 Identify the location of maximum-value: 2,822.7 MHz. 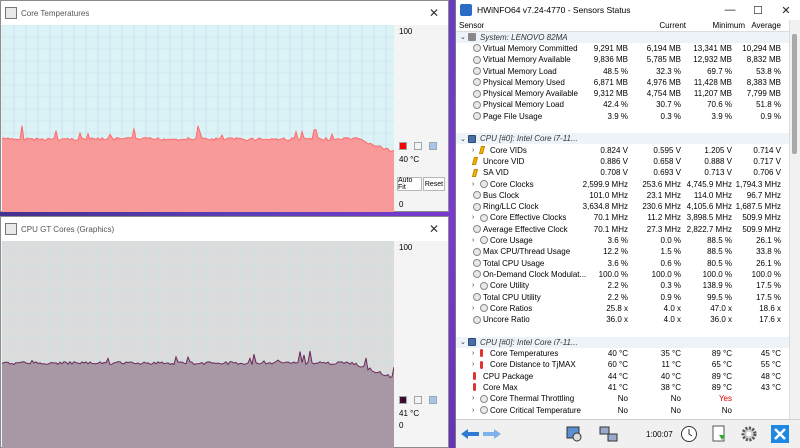
(709, 229).